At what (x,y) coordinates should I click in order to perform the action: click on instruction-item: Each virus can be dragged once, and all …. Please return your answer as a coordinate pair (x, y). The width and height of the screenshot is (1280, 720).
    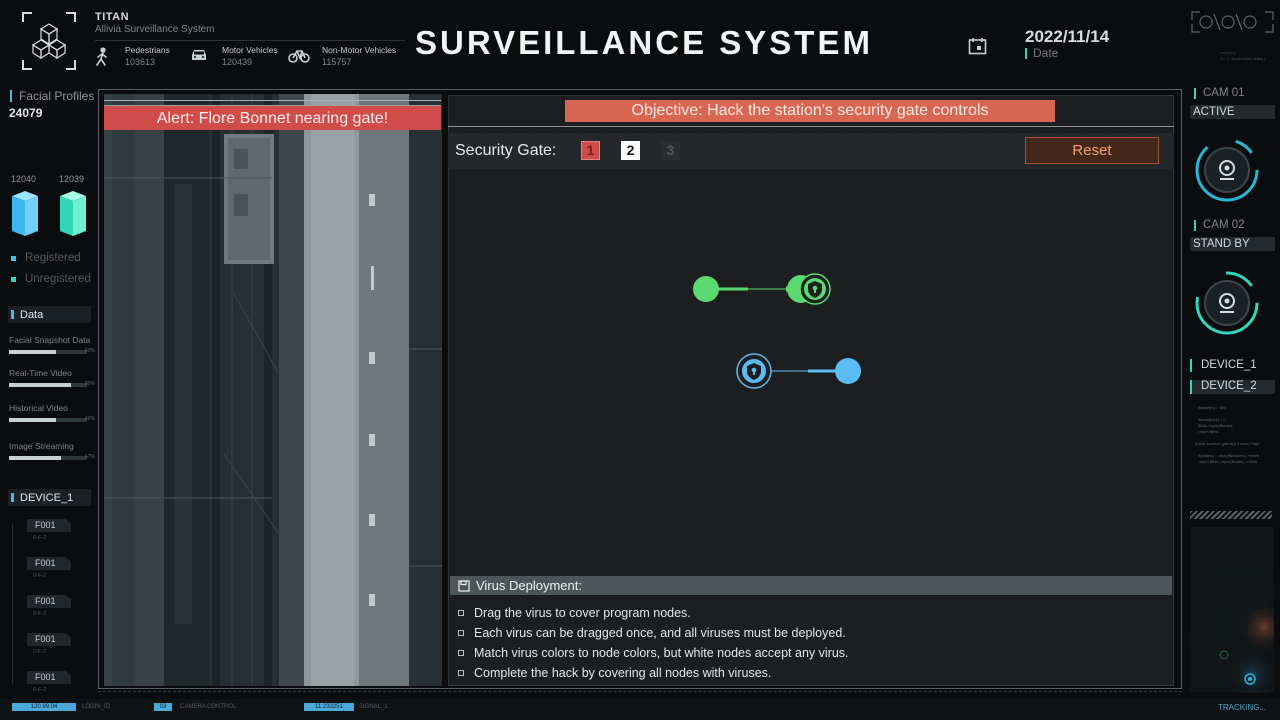
    Looking at the image, I should click on (653, 633).